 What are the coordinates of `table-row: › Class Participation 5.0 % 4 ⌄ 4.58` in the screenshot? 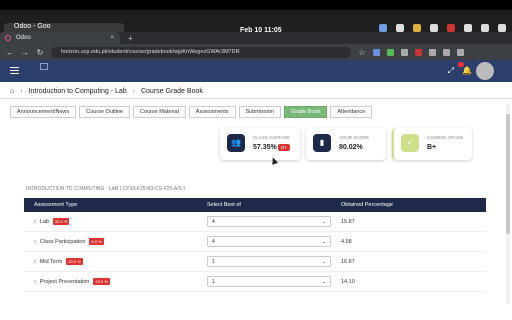 It's located at (255, 242).